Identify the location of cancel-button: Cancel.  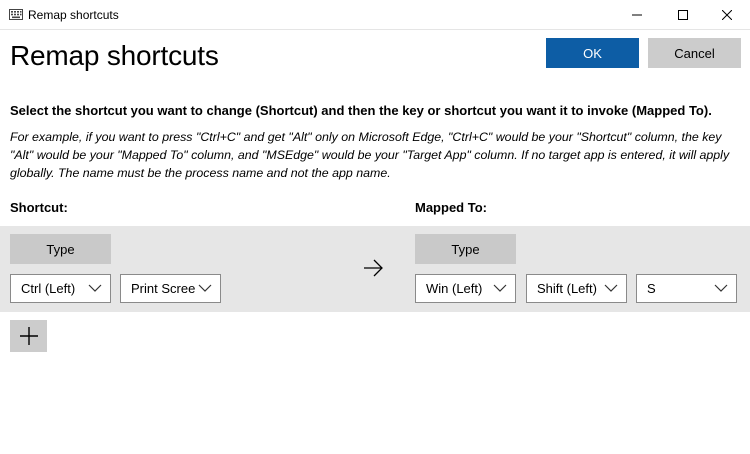
(694, 53).